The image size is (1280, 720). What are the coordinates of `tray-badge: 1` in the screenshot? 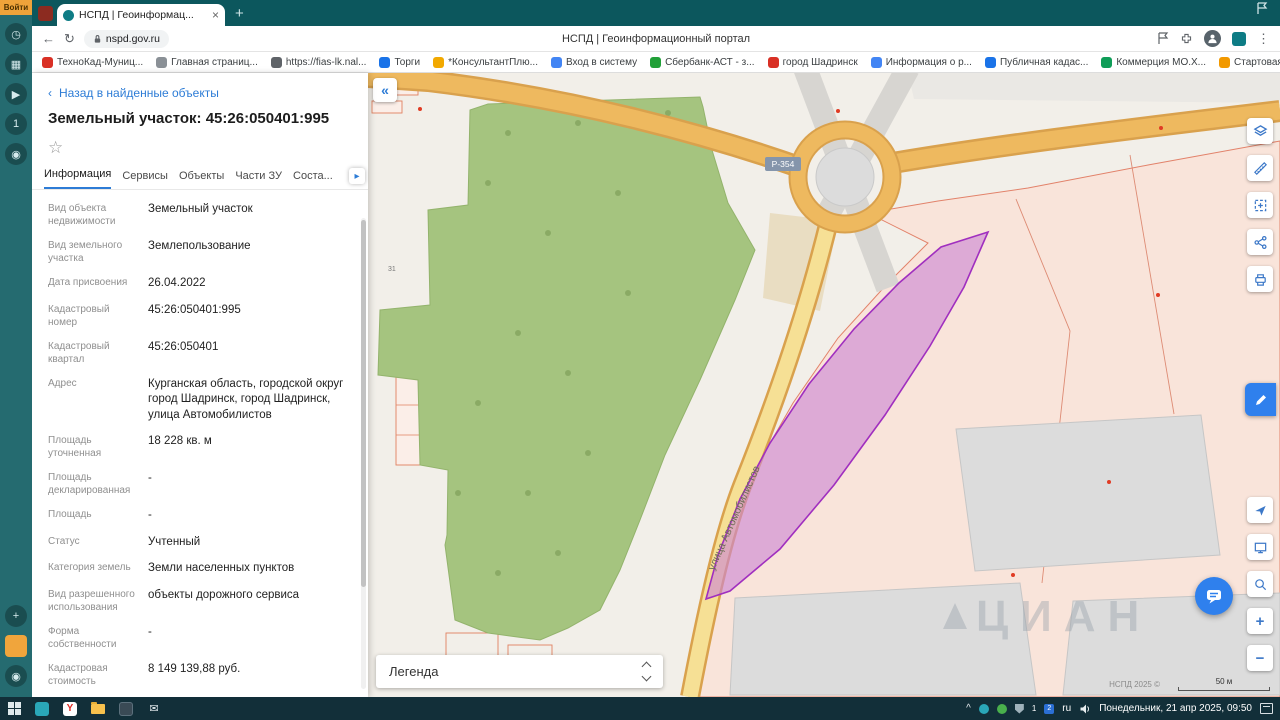 It's located at (1034, 708).